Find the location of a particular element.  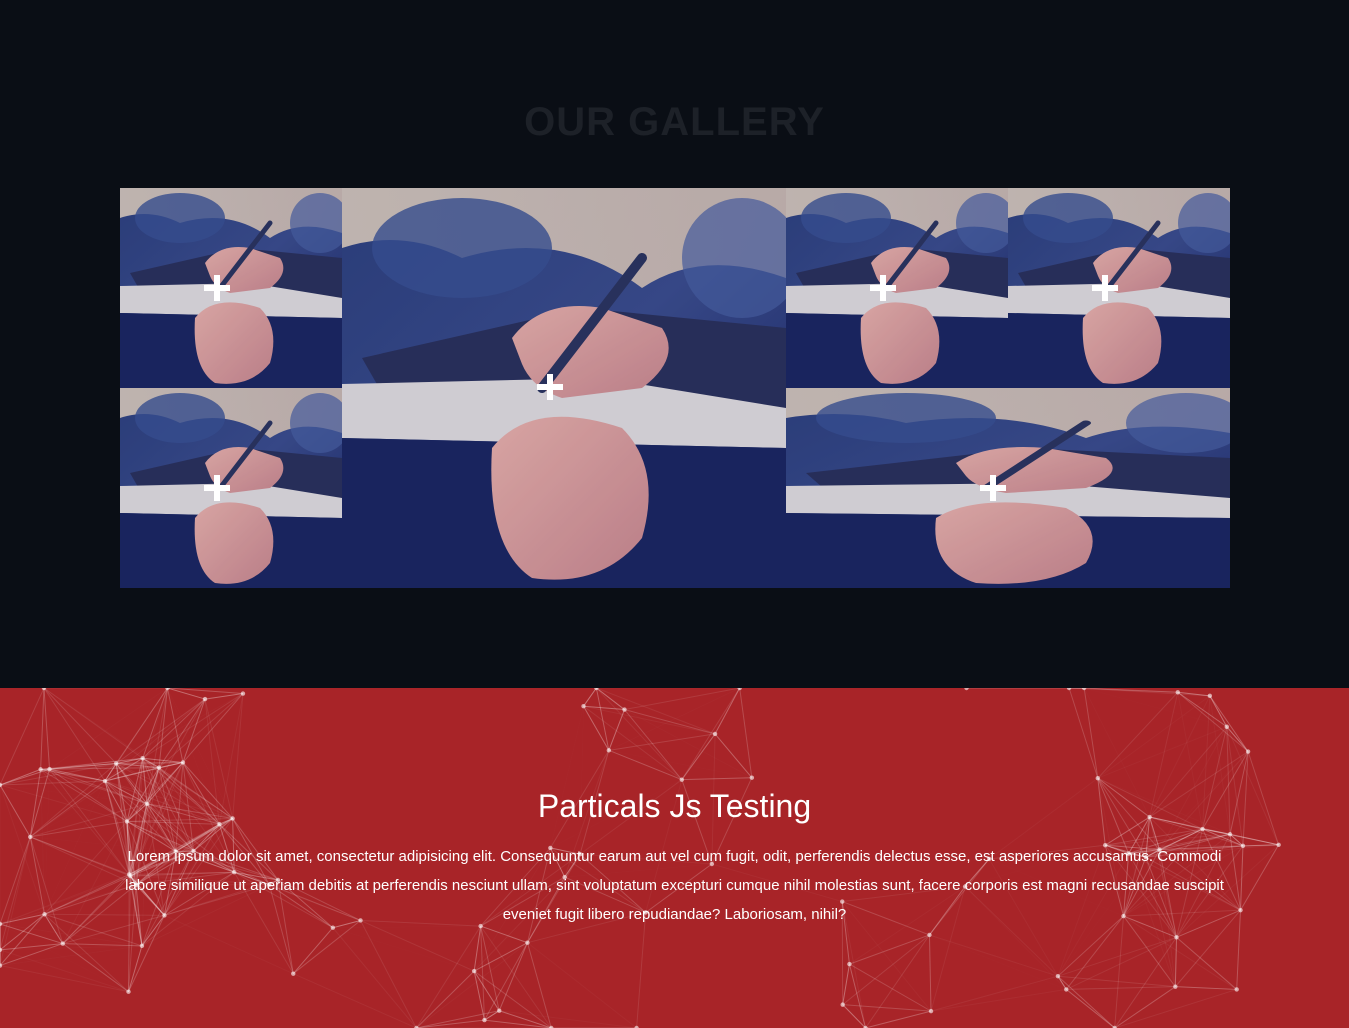

gallery-title: OUR GALLERY is located at coordinates (674, 122).